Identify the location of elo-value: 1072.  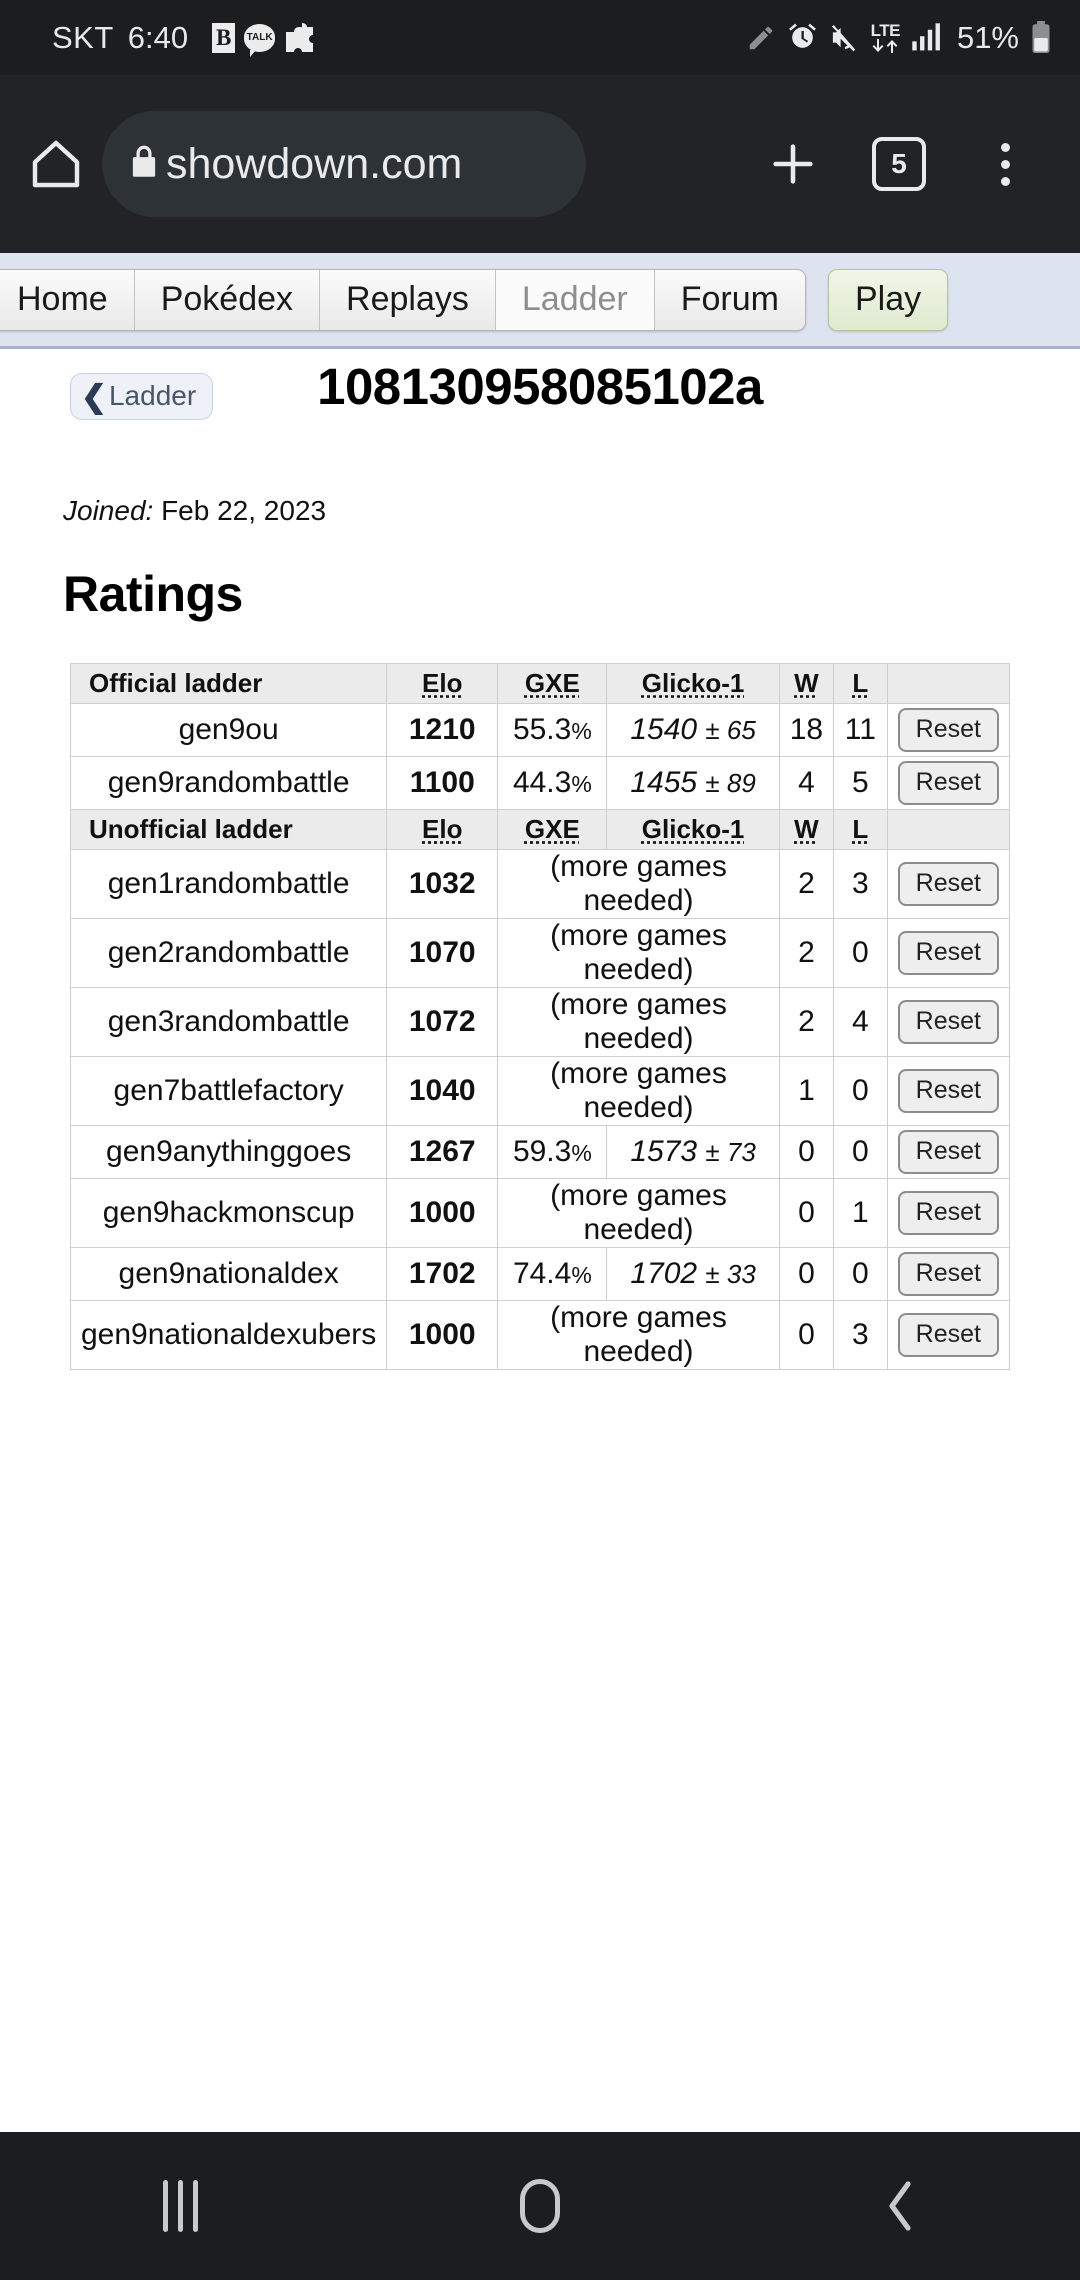
(442, 1022).